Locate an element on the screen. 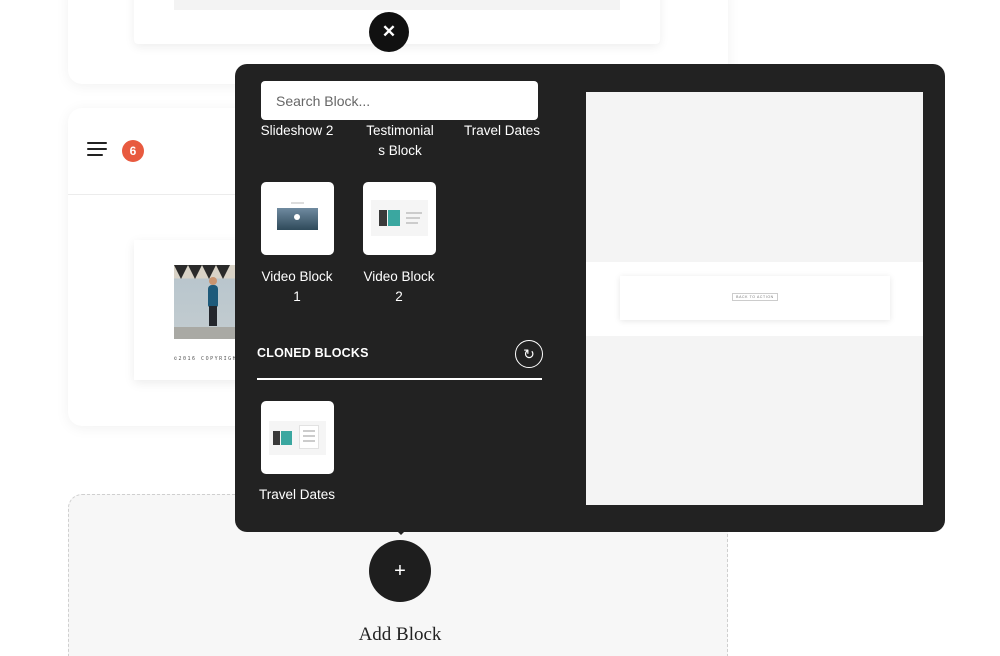 Image resolution: width=1000 pixels, height=656 pixels. add-block-label: Add Block is located at coordinates (400, 634).